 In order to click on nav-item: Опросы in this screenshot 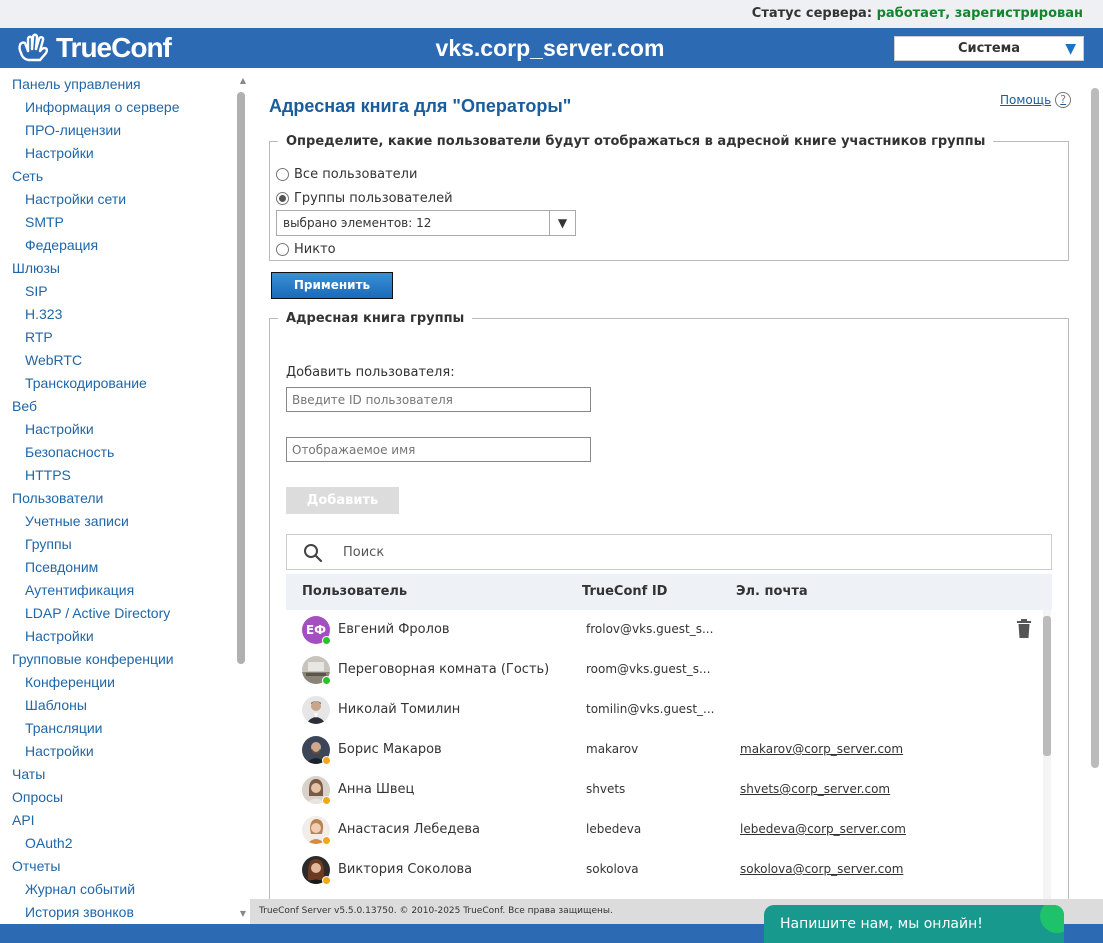, I will do `click(125, 797)`.